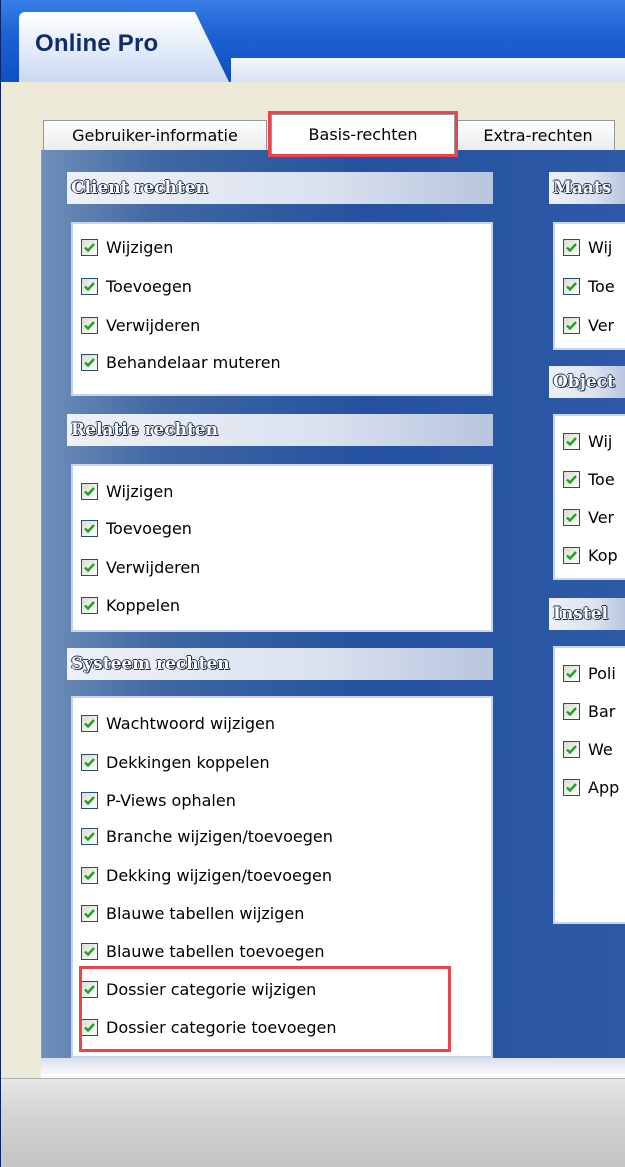  What do you see at coordinates (536, 135) in the screenshot?
I see `tab-extra-rechten: Extra-rechten` at bounding box center [536, 135].